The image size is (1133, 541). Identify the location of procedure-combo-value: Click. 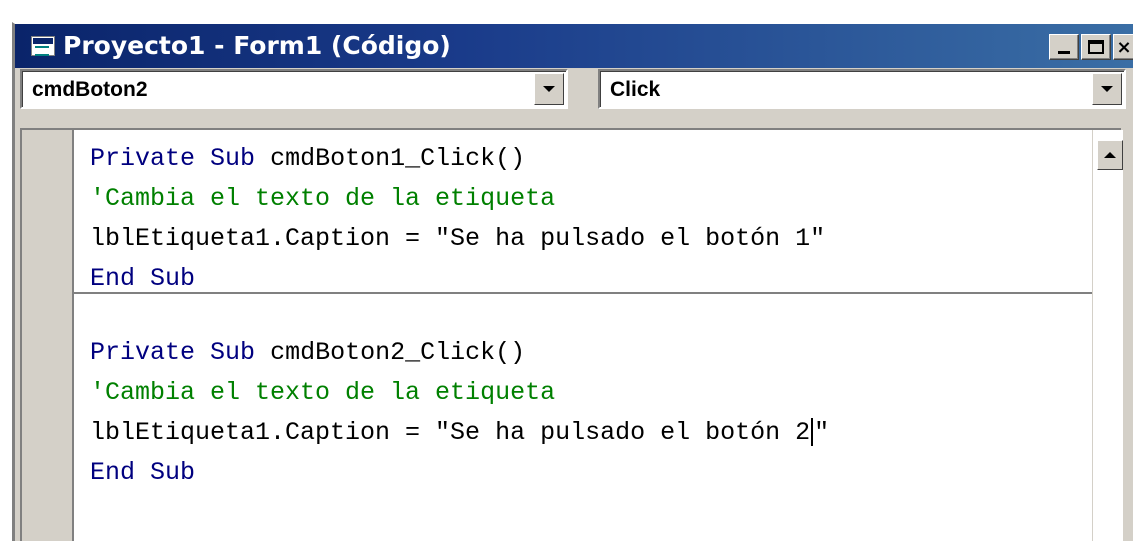
(635, 89).